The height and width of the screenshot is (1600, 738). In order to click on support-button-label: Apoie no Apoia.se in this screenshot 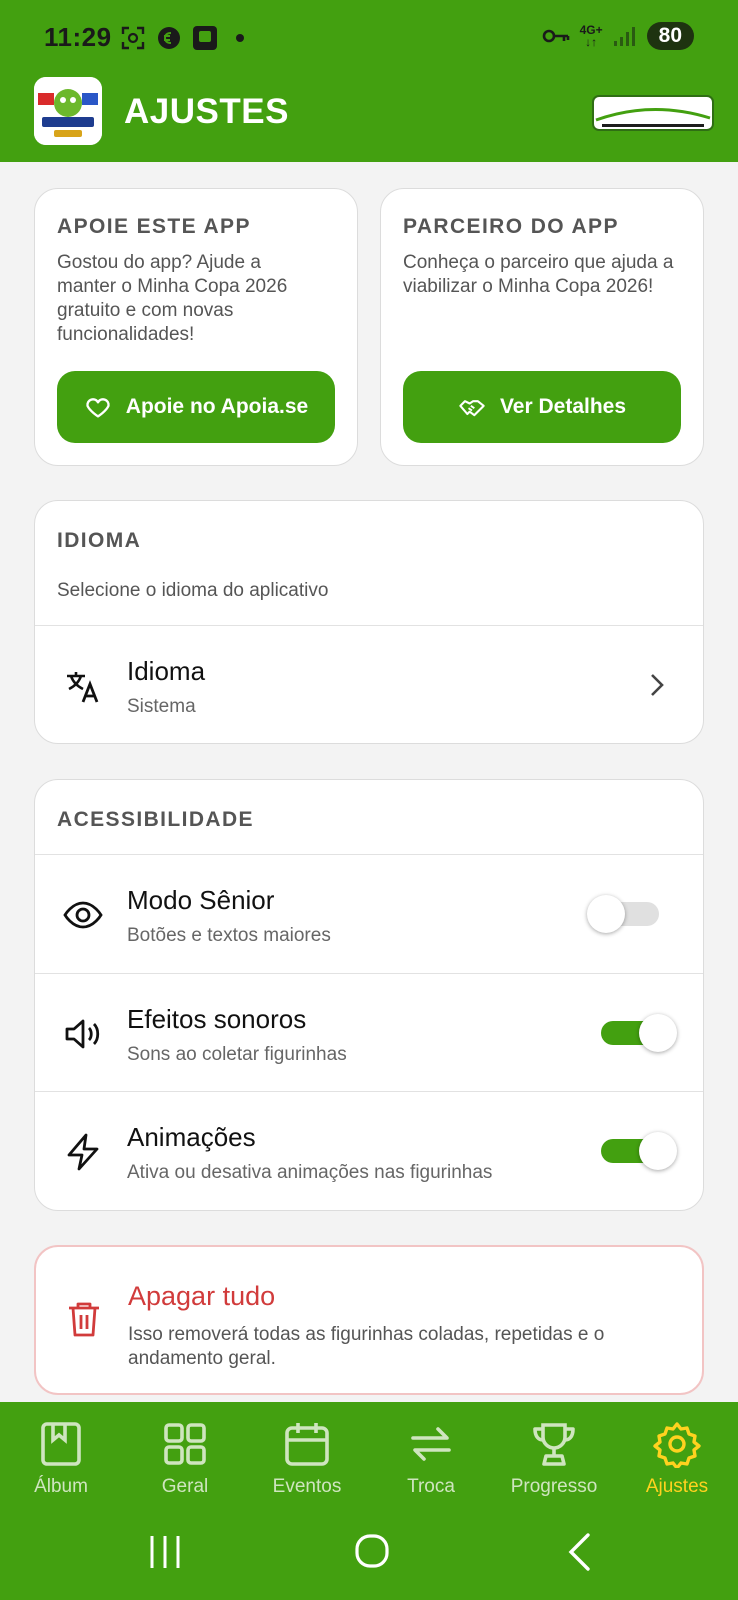, I will do `click(217, 406)`.